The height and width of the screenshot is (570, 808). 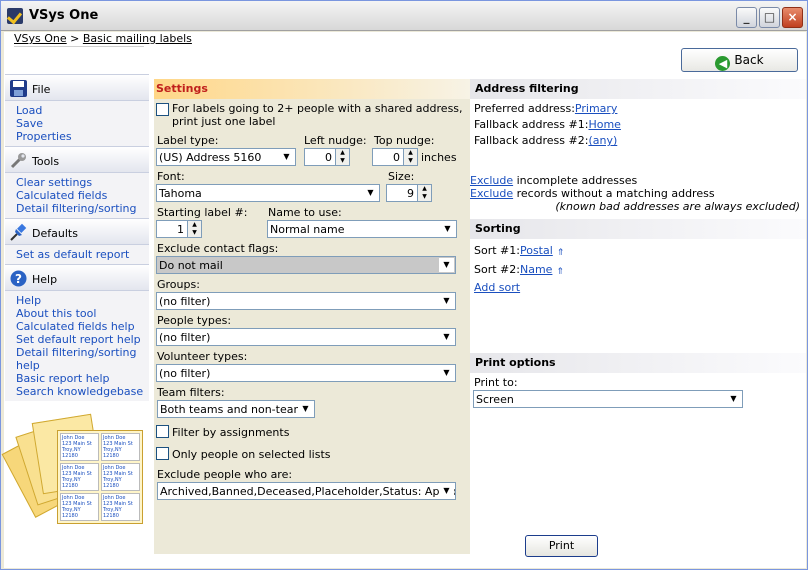 I want to click on defaults-links: Set as default report, so click(x=77, y=254).